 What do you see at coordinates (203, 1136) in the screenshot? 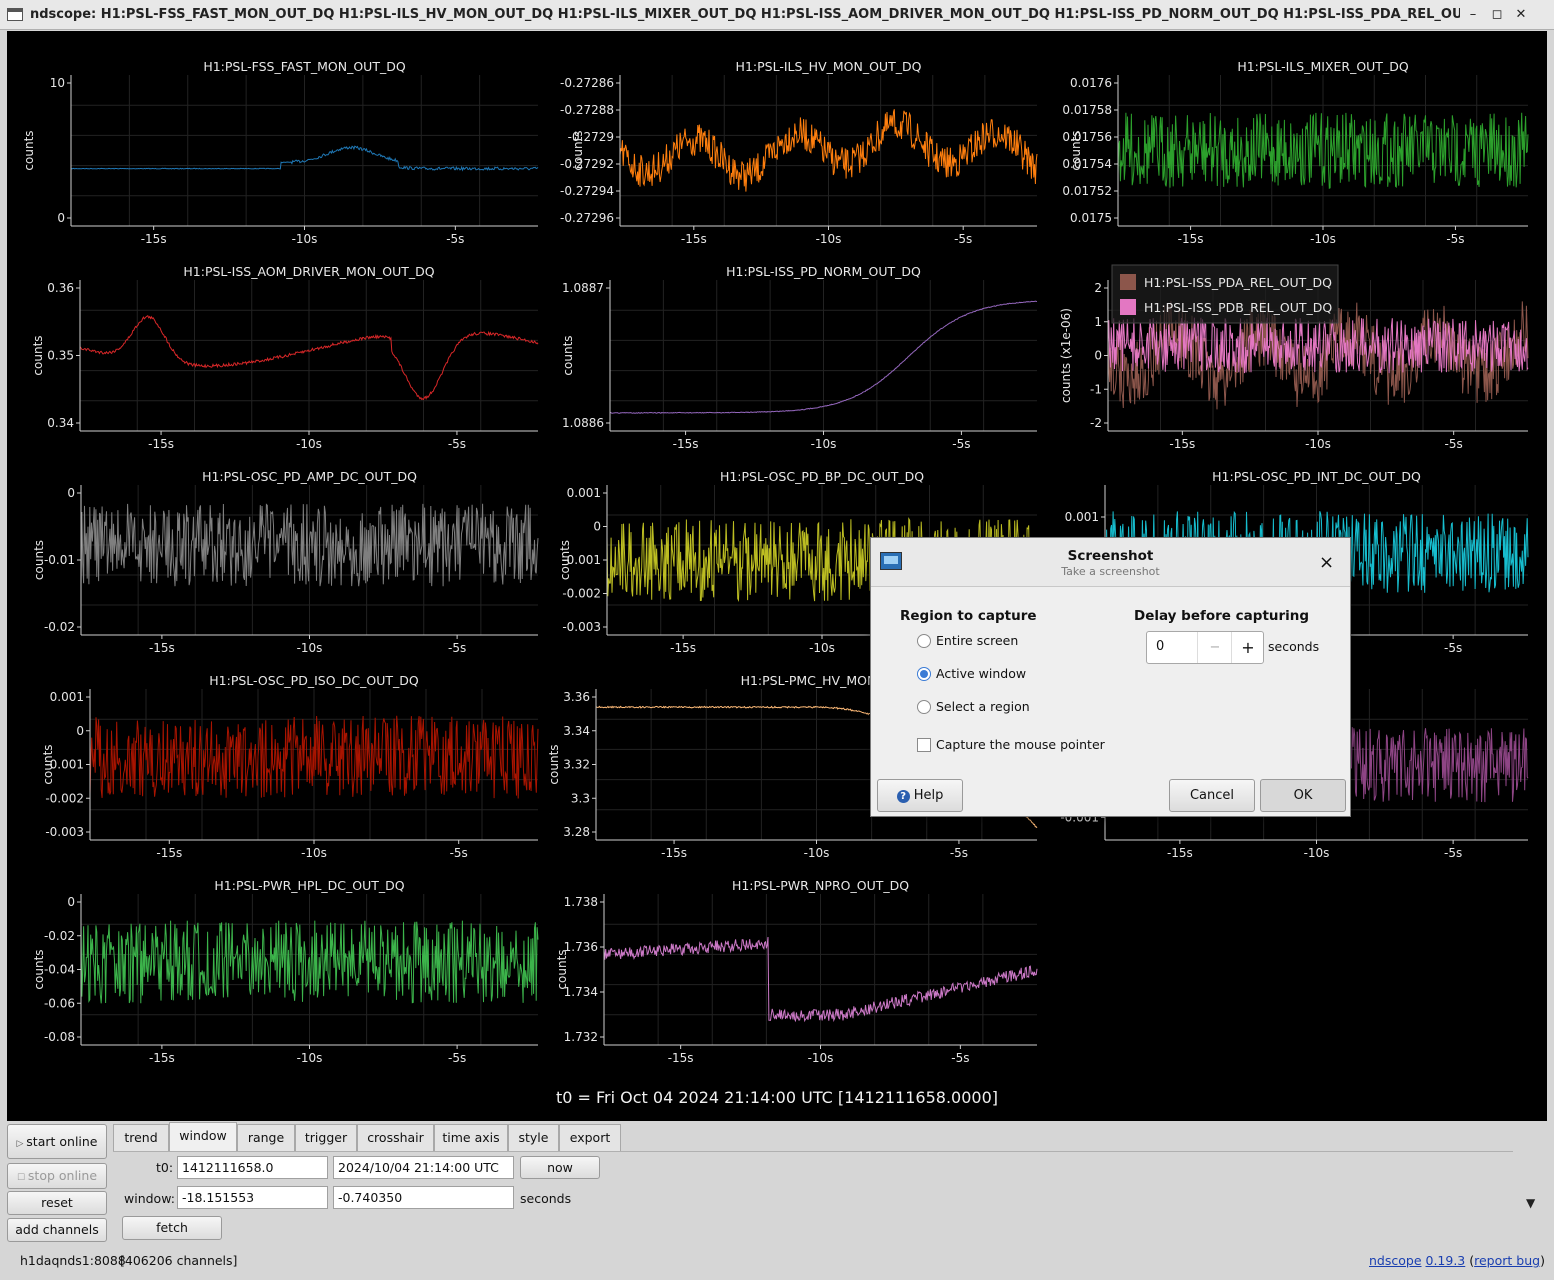
I see `tab-window: window` at bounding box center [203, 1136].